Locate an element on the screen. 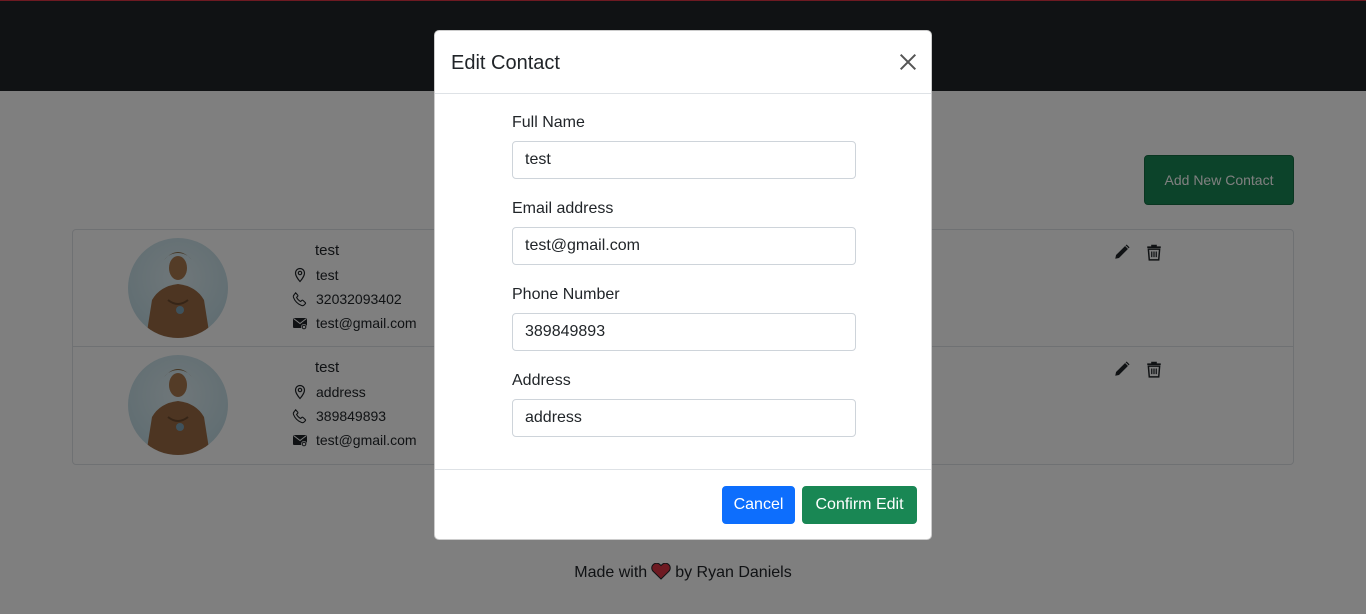 The width and height of the screenshot is (1366, 614). close-icon is located at coordinates (908, 62).